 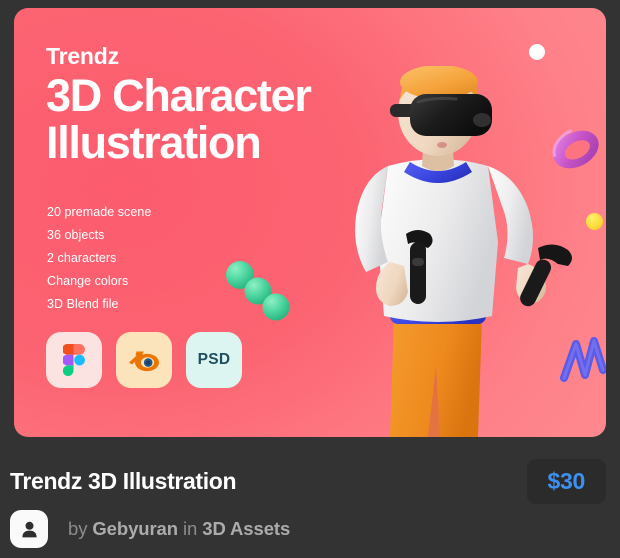 I want to click on author-name: Gebyuran, so click(x=135, y=528).